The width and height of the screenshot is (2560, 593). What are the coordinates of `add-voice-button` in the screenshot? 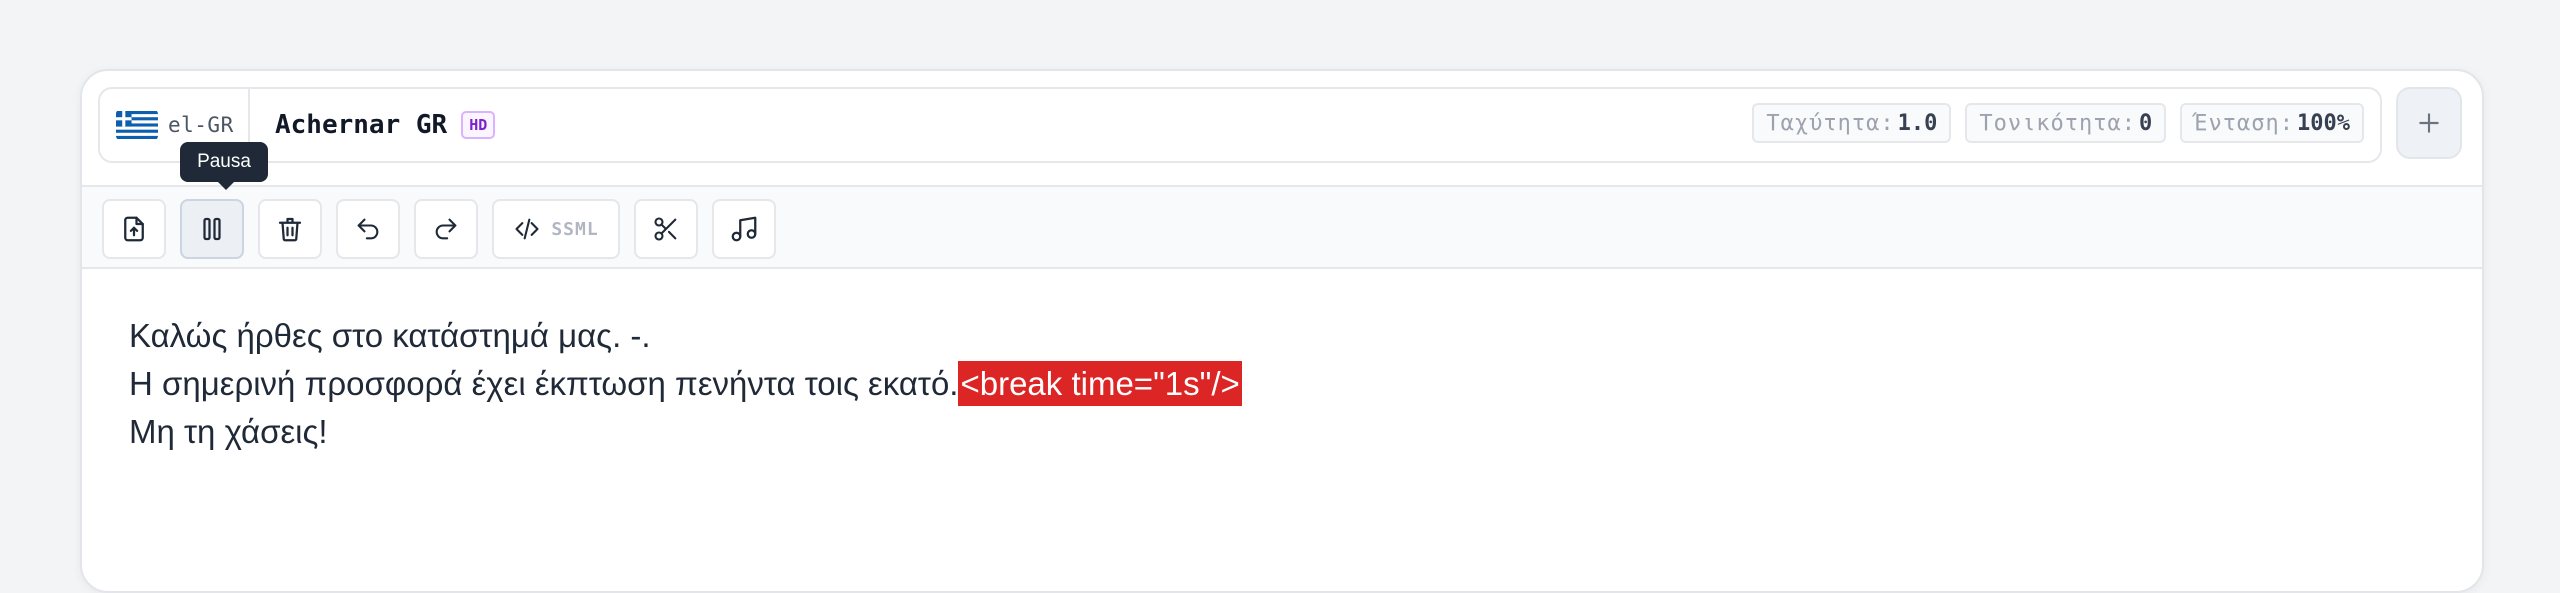 It's located at (2429, 123).